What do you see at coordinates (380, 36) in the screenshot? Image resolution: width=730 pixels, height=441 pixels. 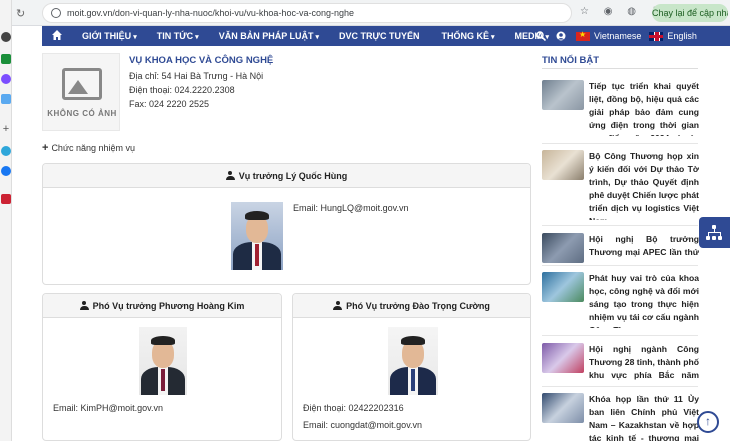 I see `nav-item-dvc-truc-tuyen: DVC TRỰC TUYẾN` at bounding box center [380, 36].